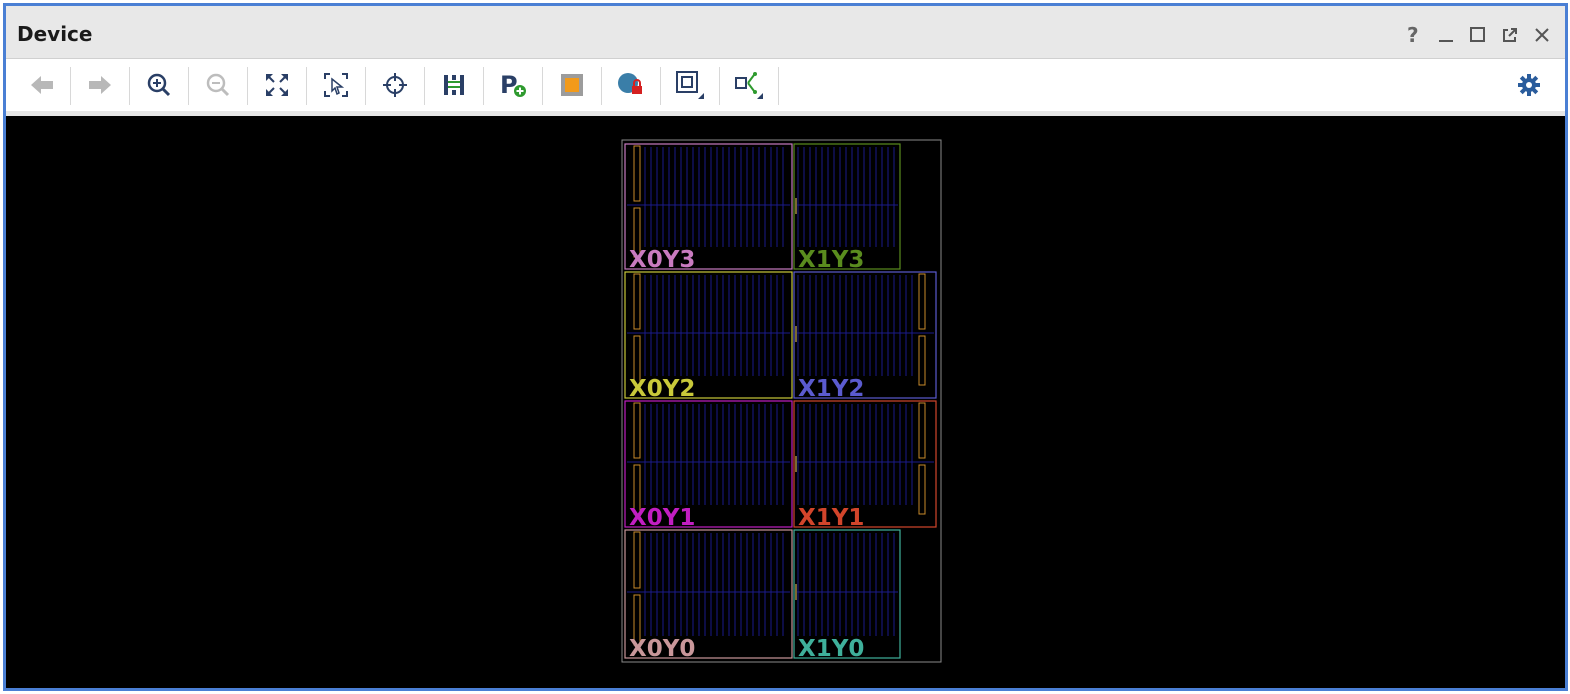  Describe the element at coordinates (708, 336) in the screenshot. I see `clock-region-x0y2: X0Y2` at that location.